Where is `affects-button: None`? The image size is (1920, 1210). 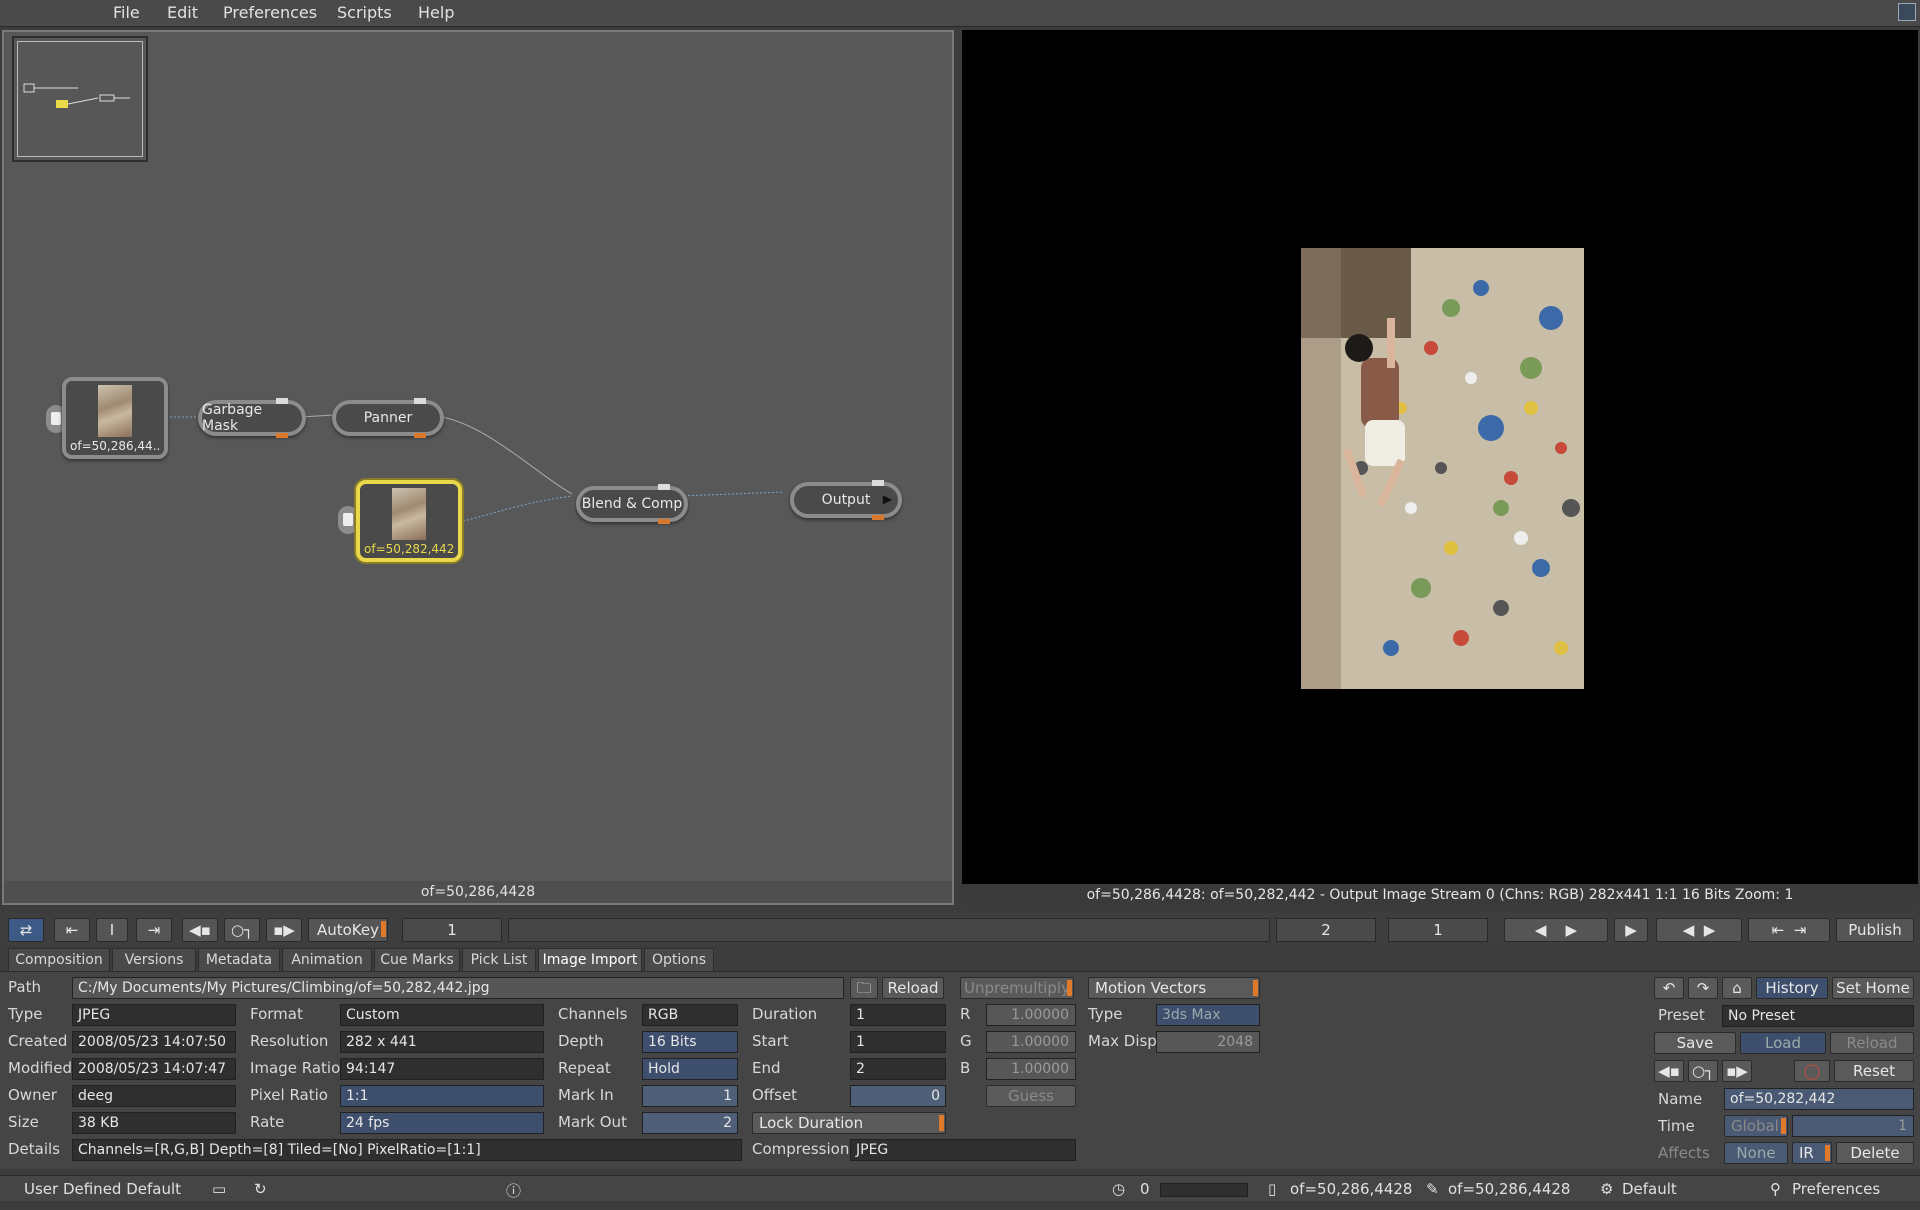
affects-button: None is located at coordinates (1756, 1153).